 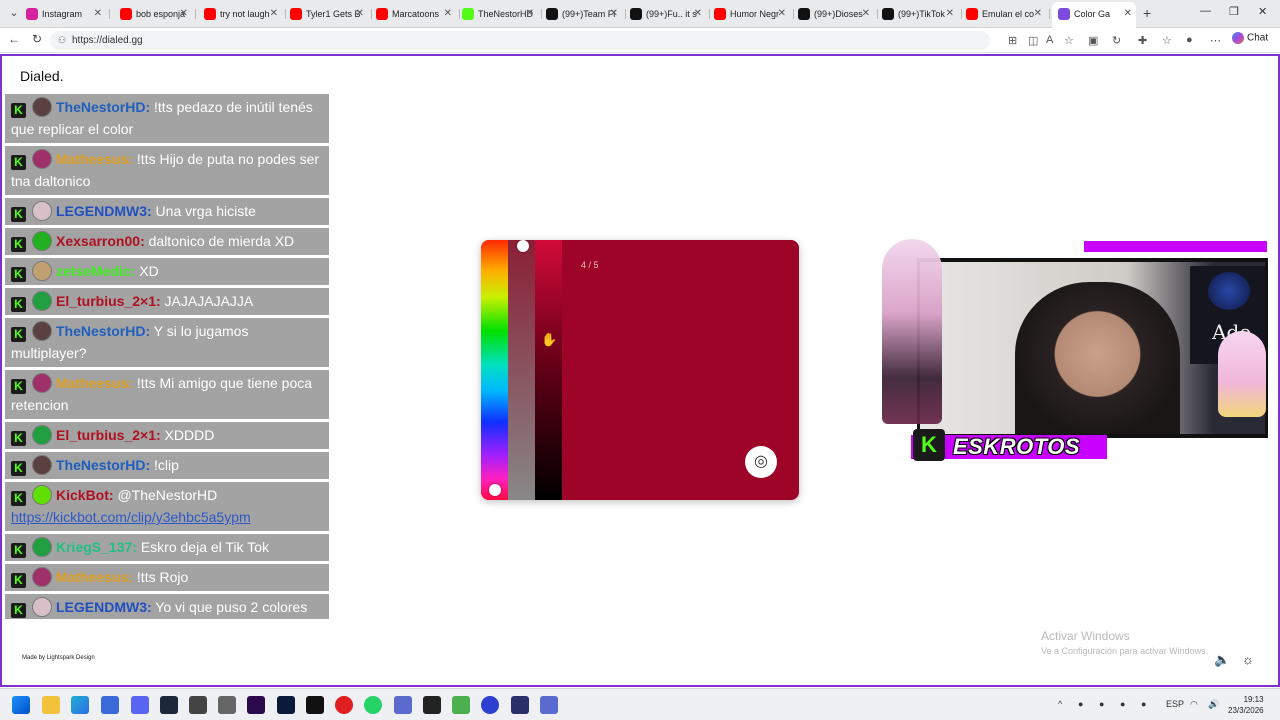 I want to click on epic-games-icon, so click(x=432, y=705).